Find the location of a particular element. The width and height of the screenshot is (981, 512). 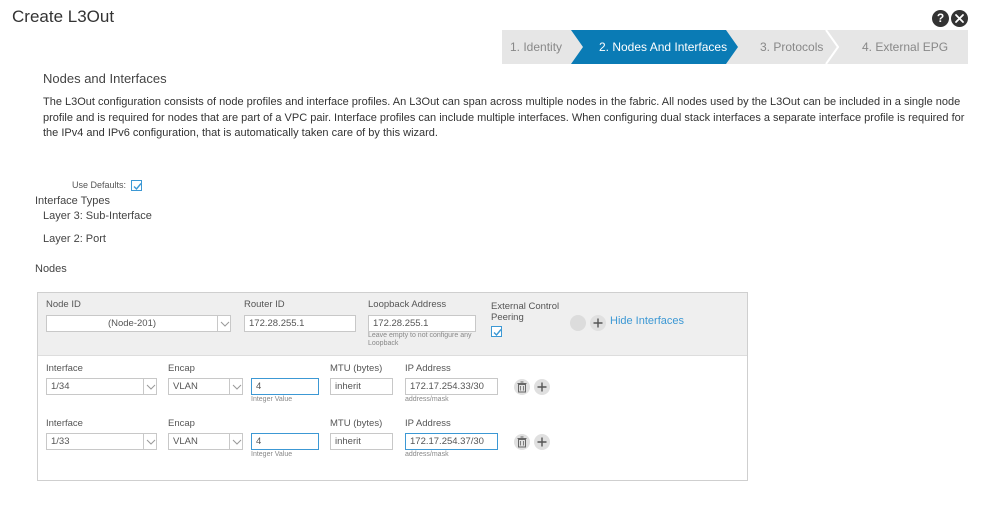

add-node-button is located at coordinates (598, 323).